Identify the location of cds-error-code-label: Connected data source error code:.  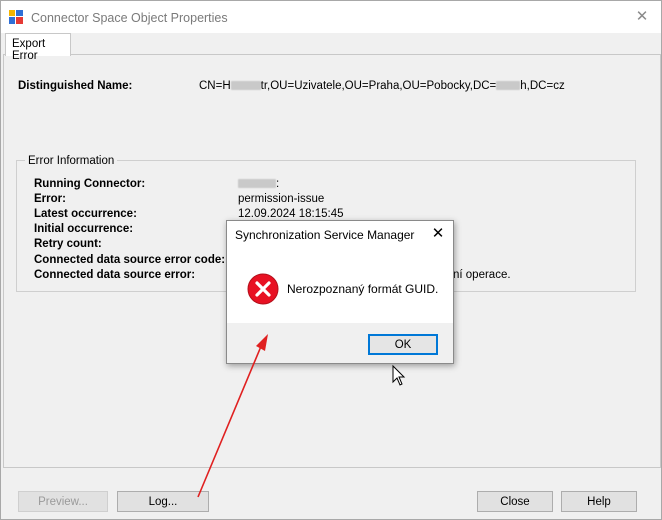
(130, 260).